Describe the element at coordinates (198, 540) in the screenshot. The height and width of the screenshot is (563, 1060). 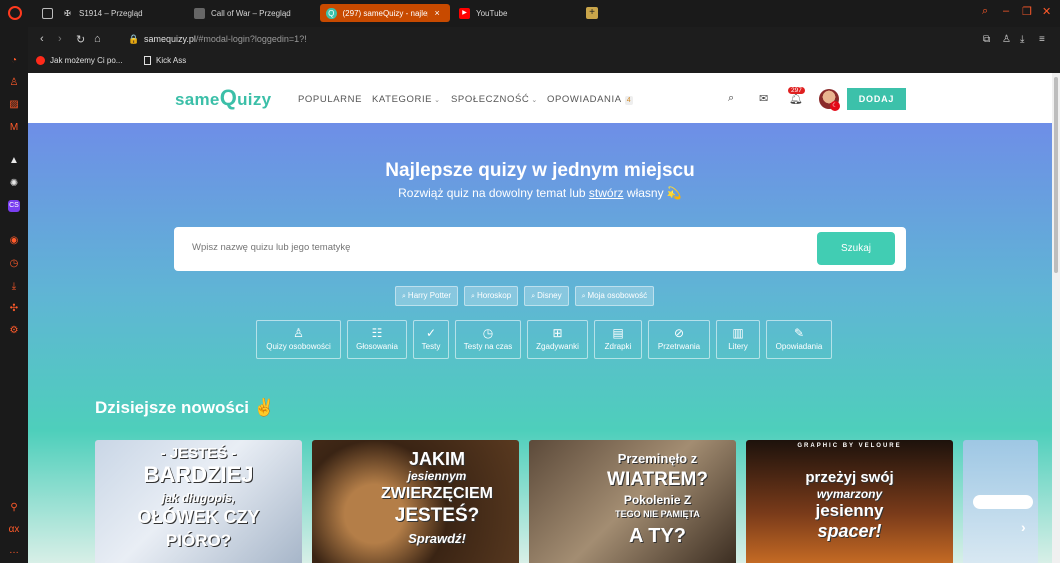
I see `card-line: PIÓRO?` at that location.